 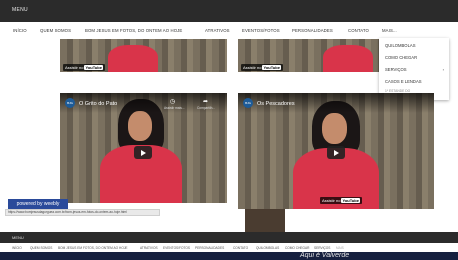 What do you see at coordinates (205, 101) in the screenshot?
I see `share-icon: ➦` at bounding box center [205, 101].